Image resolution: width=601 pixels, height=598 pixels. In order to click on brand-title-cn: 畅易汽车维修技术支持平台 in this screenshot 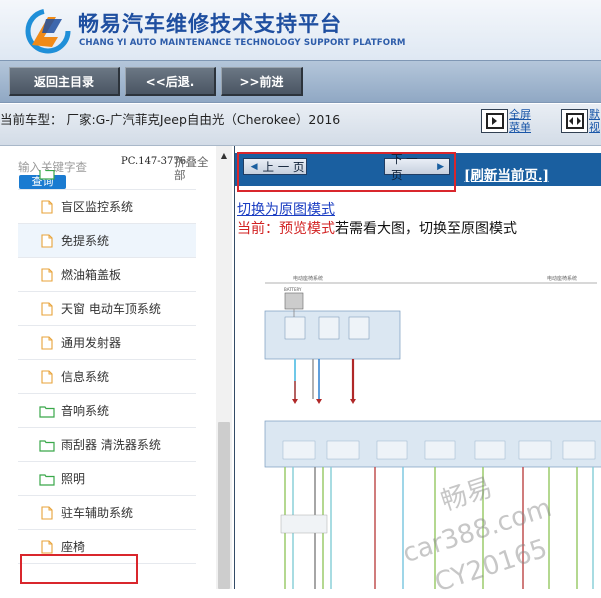, I will do `click(210, 24)`.